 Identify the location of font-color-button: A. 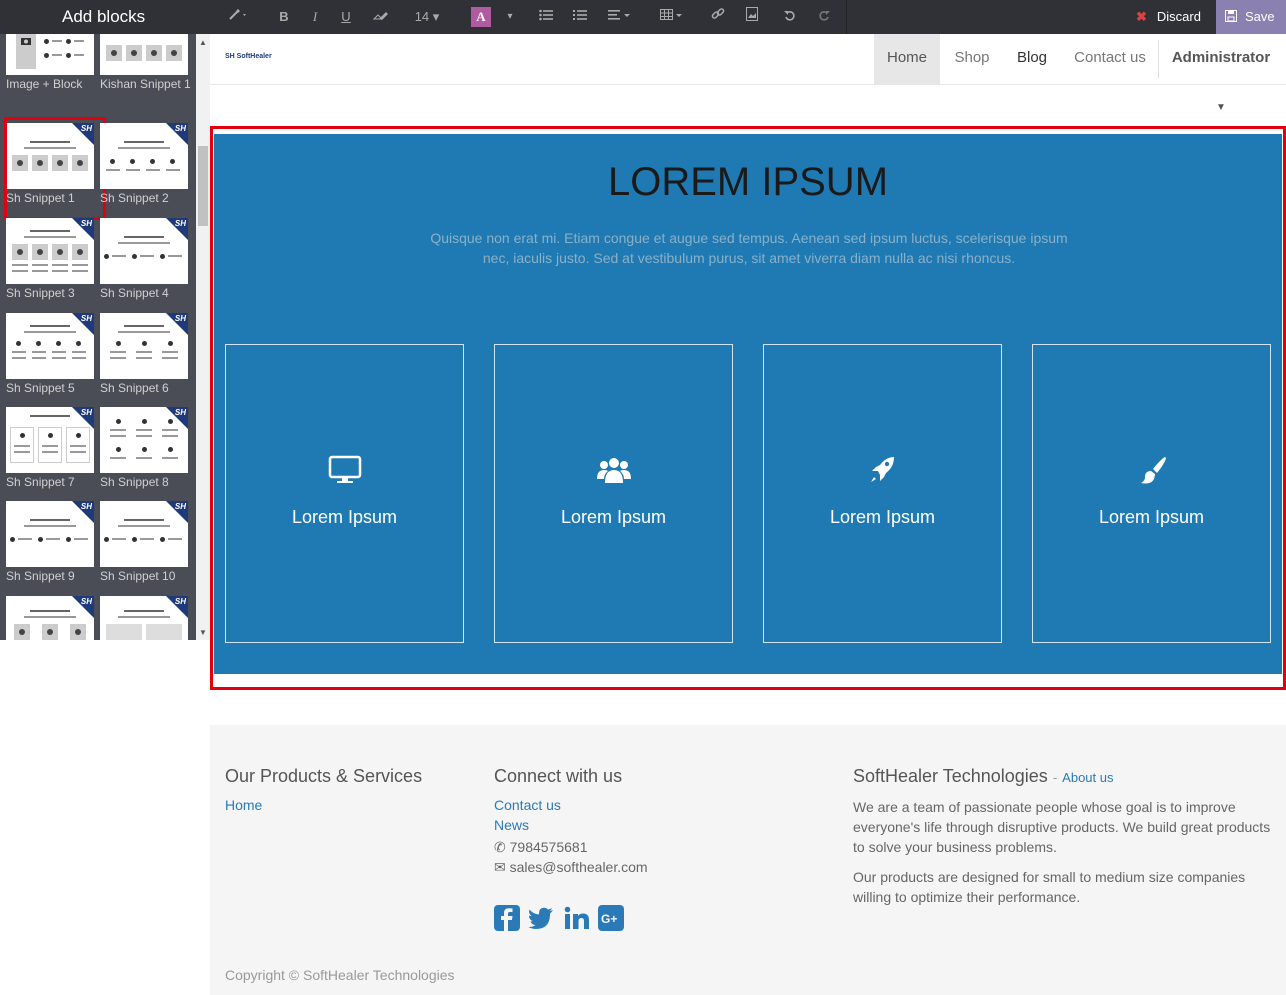
(481, 17).